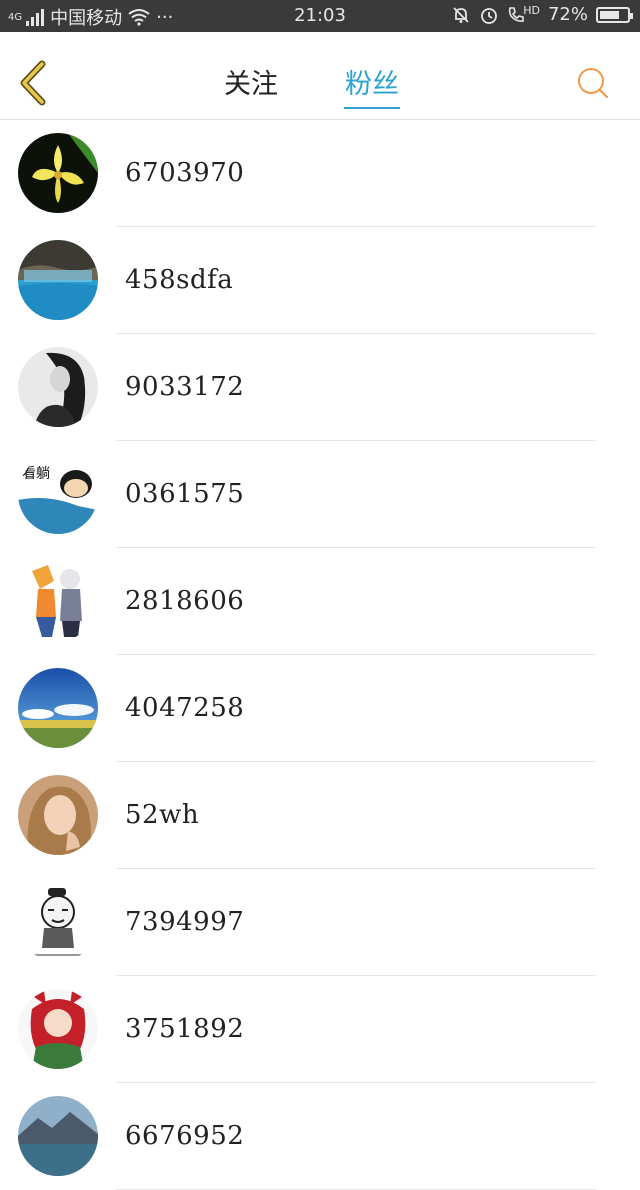  Describe the element at coordinates (489, 15) in the screenshot. I see `alarm-icon` at that location.